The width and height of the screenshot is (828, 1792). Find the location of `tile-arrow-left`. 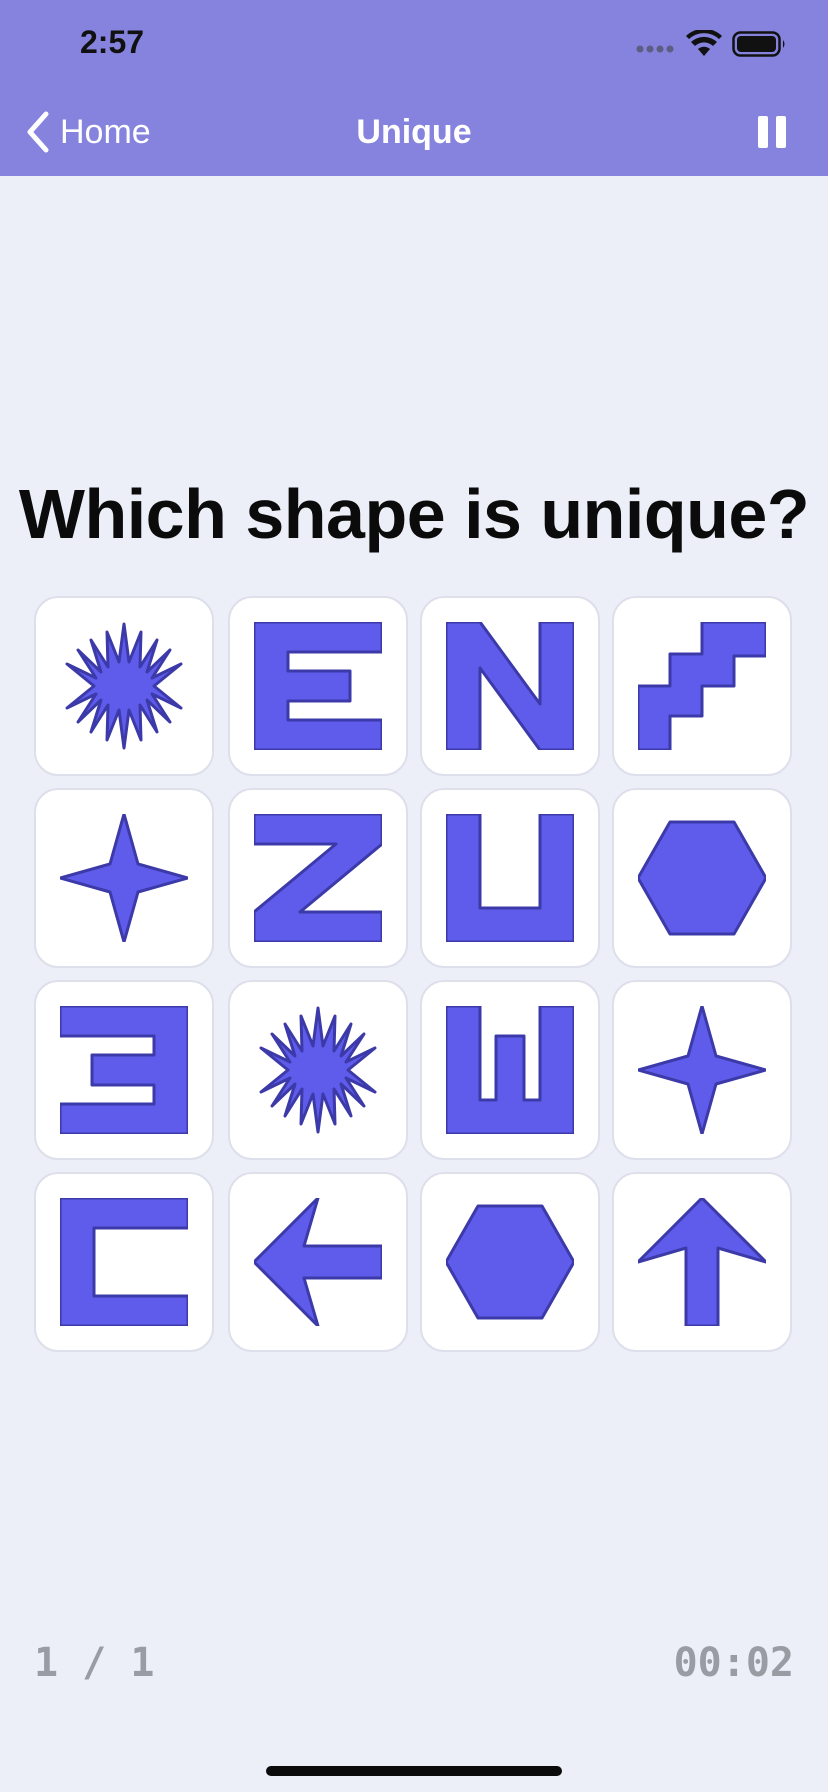

tile-arrow-left is located at coordinates (318, 1262).